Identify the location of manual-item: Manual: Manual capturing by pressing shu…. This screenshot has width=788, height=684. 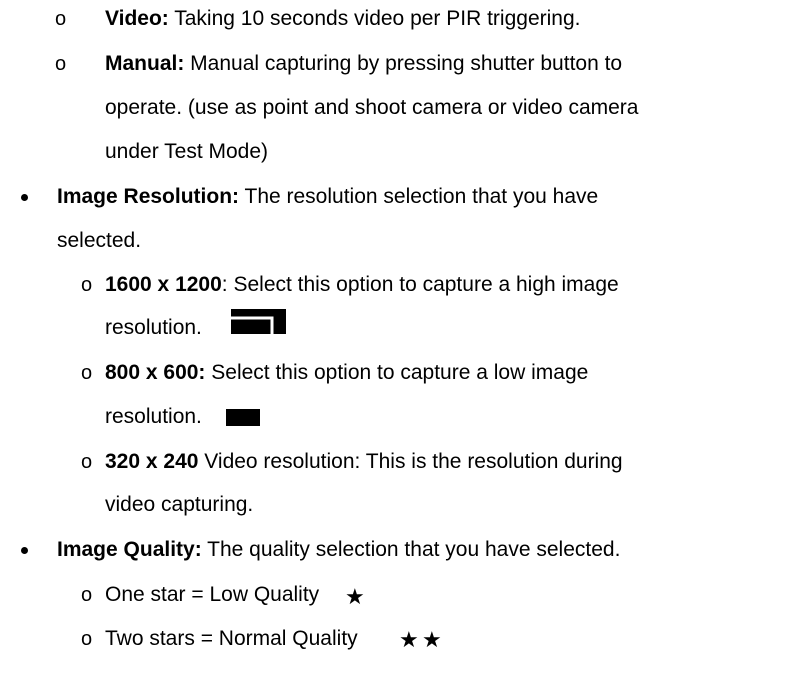
(363, 64).